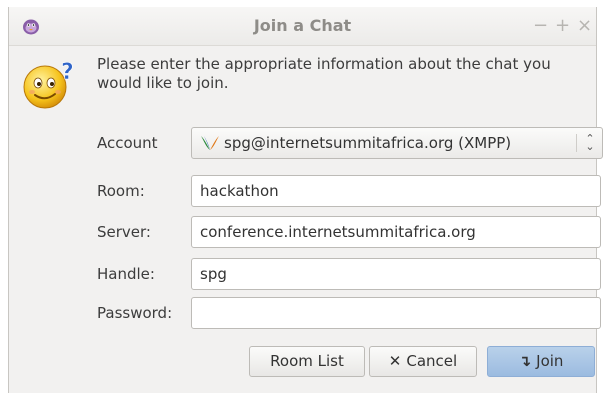 This screenshot has height=393, width=605. Describe the element at coordinates (121, 191) in the screenshot. I see `room-label: Room:` at that location.